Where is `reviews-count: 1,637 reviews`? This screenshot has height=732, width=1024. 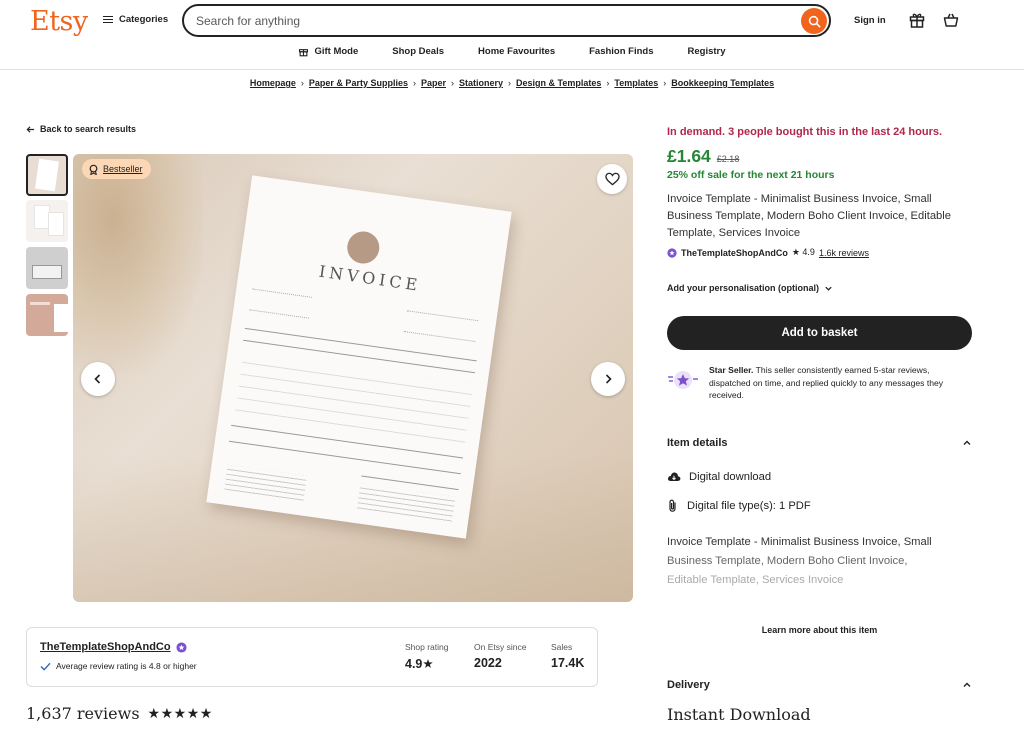 reviews-count: 1,637 reviews is located at coordinates (83, 713).